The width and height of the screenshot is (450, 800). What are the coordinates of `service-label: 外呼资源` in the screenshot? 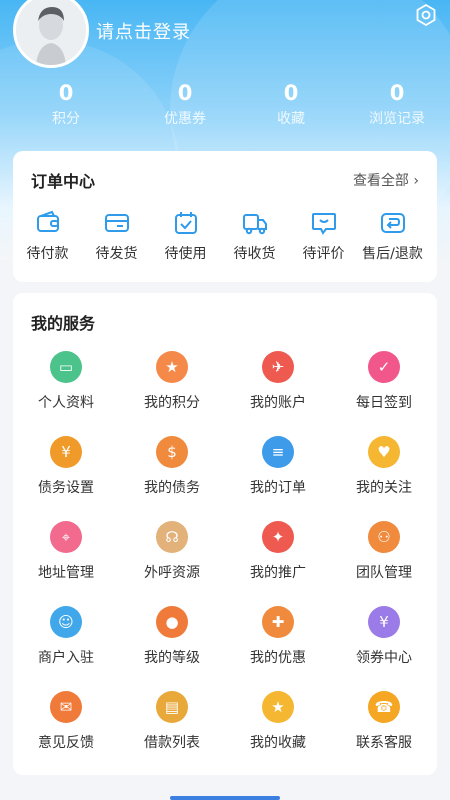 It's located at (172, 573).